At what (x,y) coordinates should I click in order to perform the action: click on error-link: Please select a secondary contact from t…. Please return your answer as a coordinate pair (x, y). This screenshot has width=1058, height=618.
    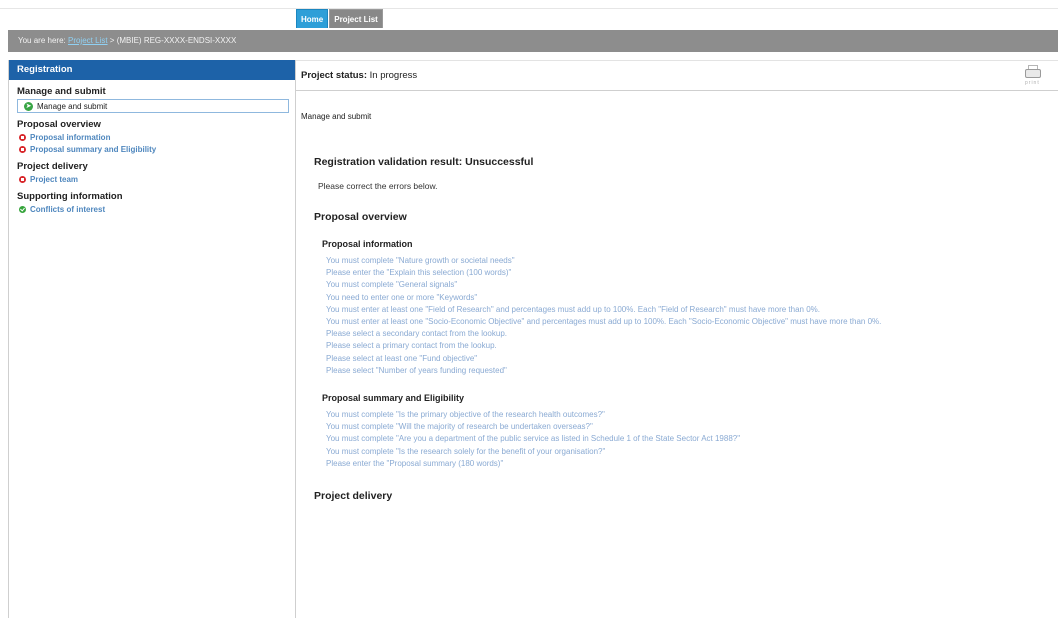
    Looking at the image, I should click on (690, 334).